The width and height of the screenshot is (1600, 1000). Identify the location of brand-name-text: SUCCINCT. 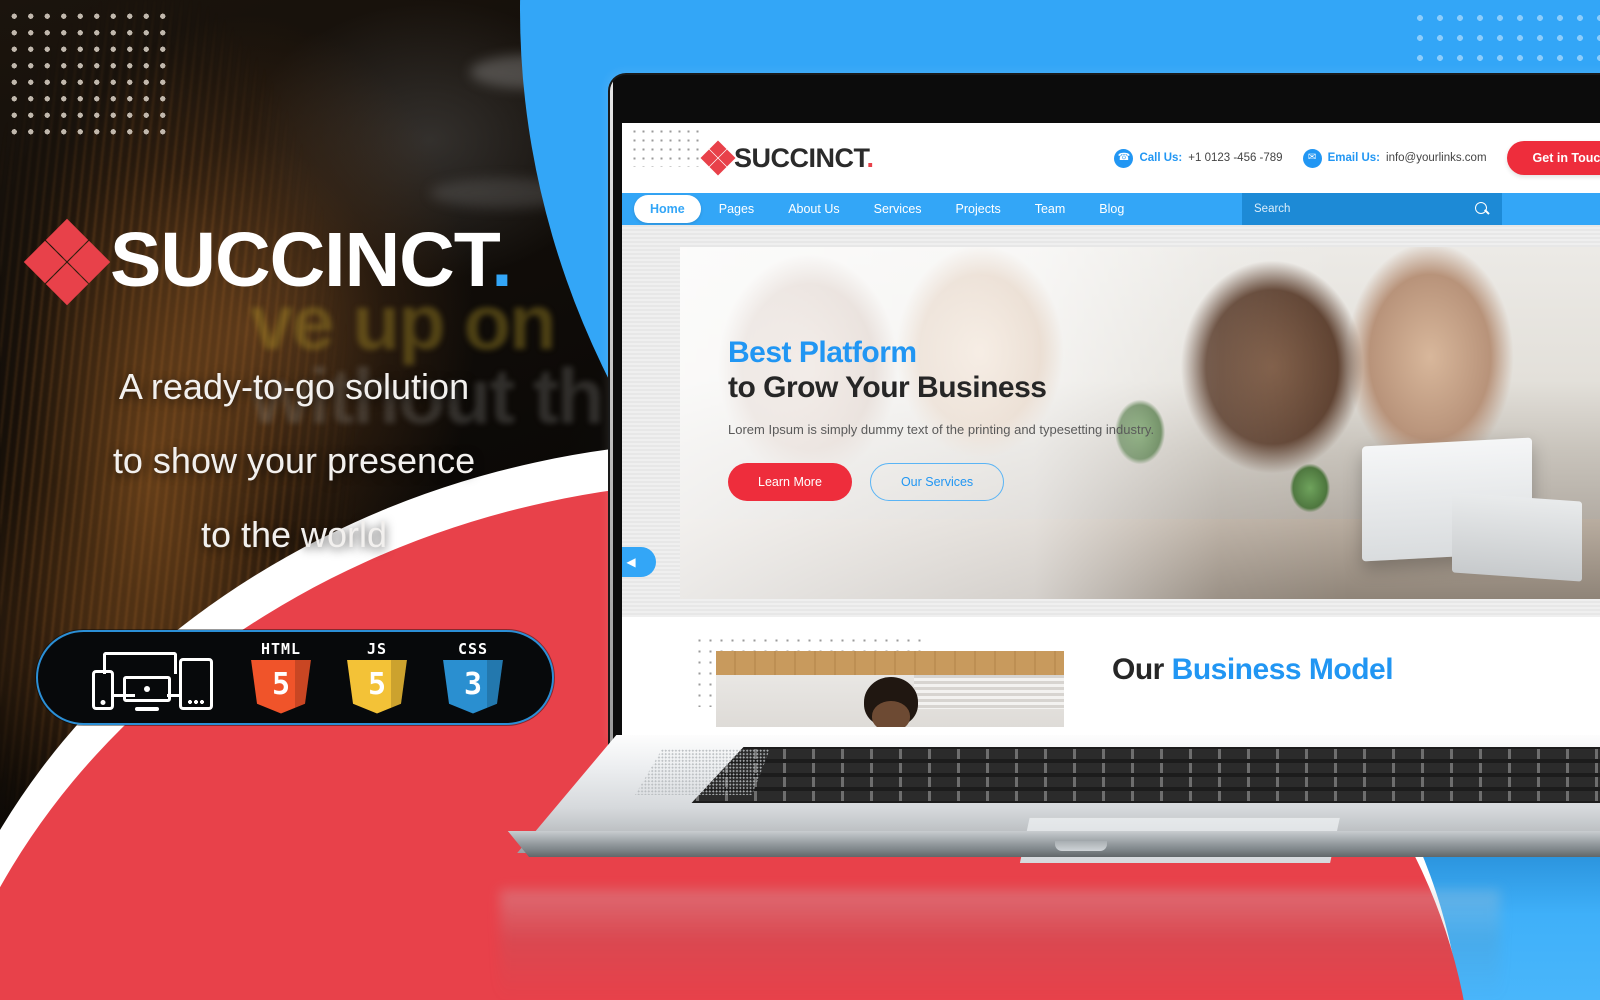
(301, 260).